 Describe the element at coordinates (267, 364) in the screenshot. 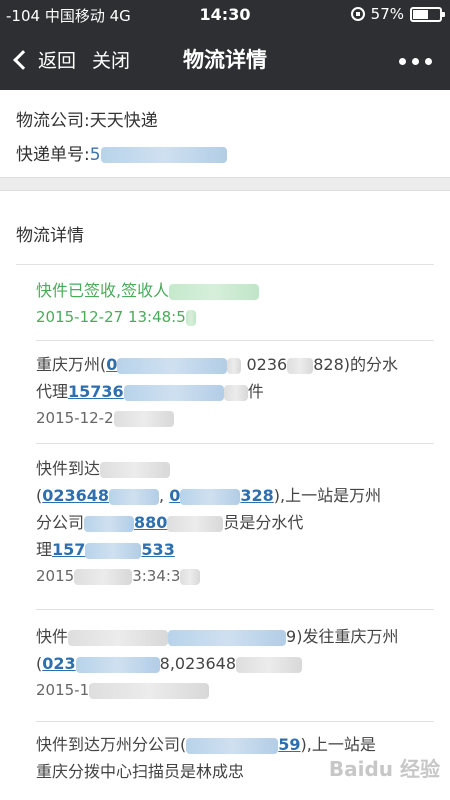

I see `entry-text: 0236` at that location.